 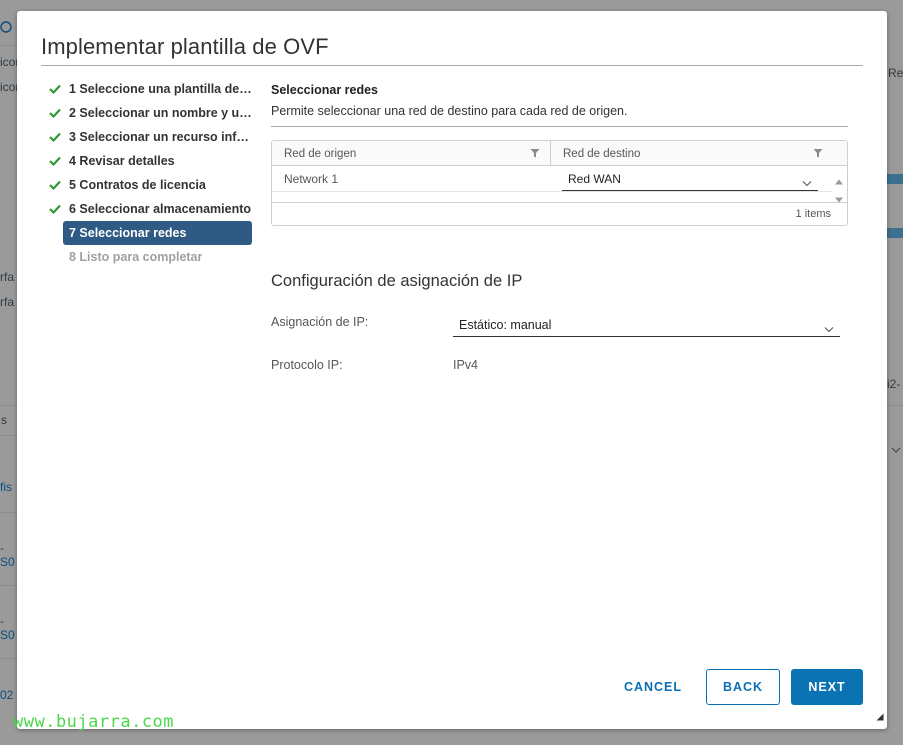 I want to click on table-row: Network 1 Red WAN, so click(x=552, y=179).